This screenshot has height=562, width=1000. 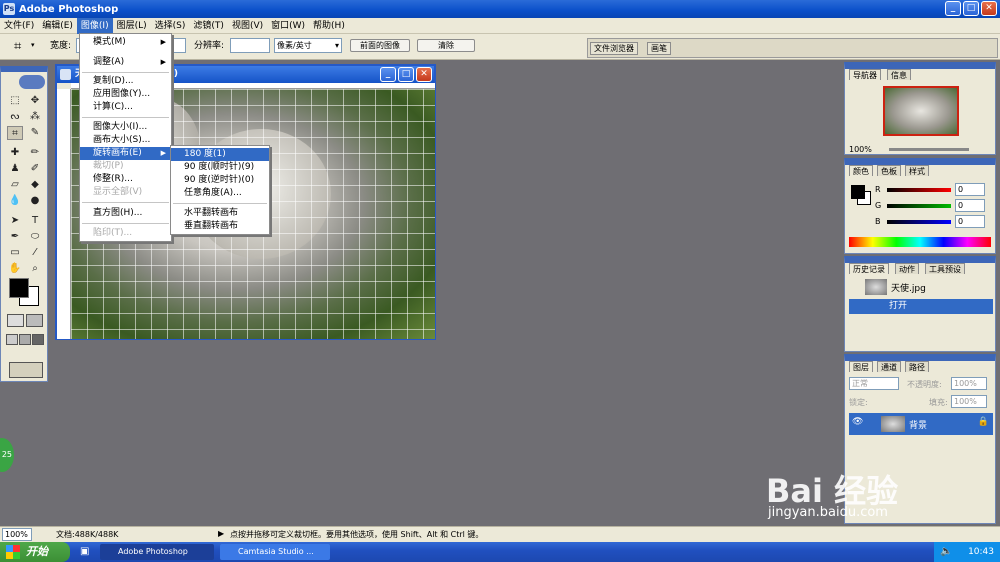 I want to click on show-desktop-icon: ▣, so click(x=84, y=551).